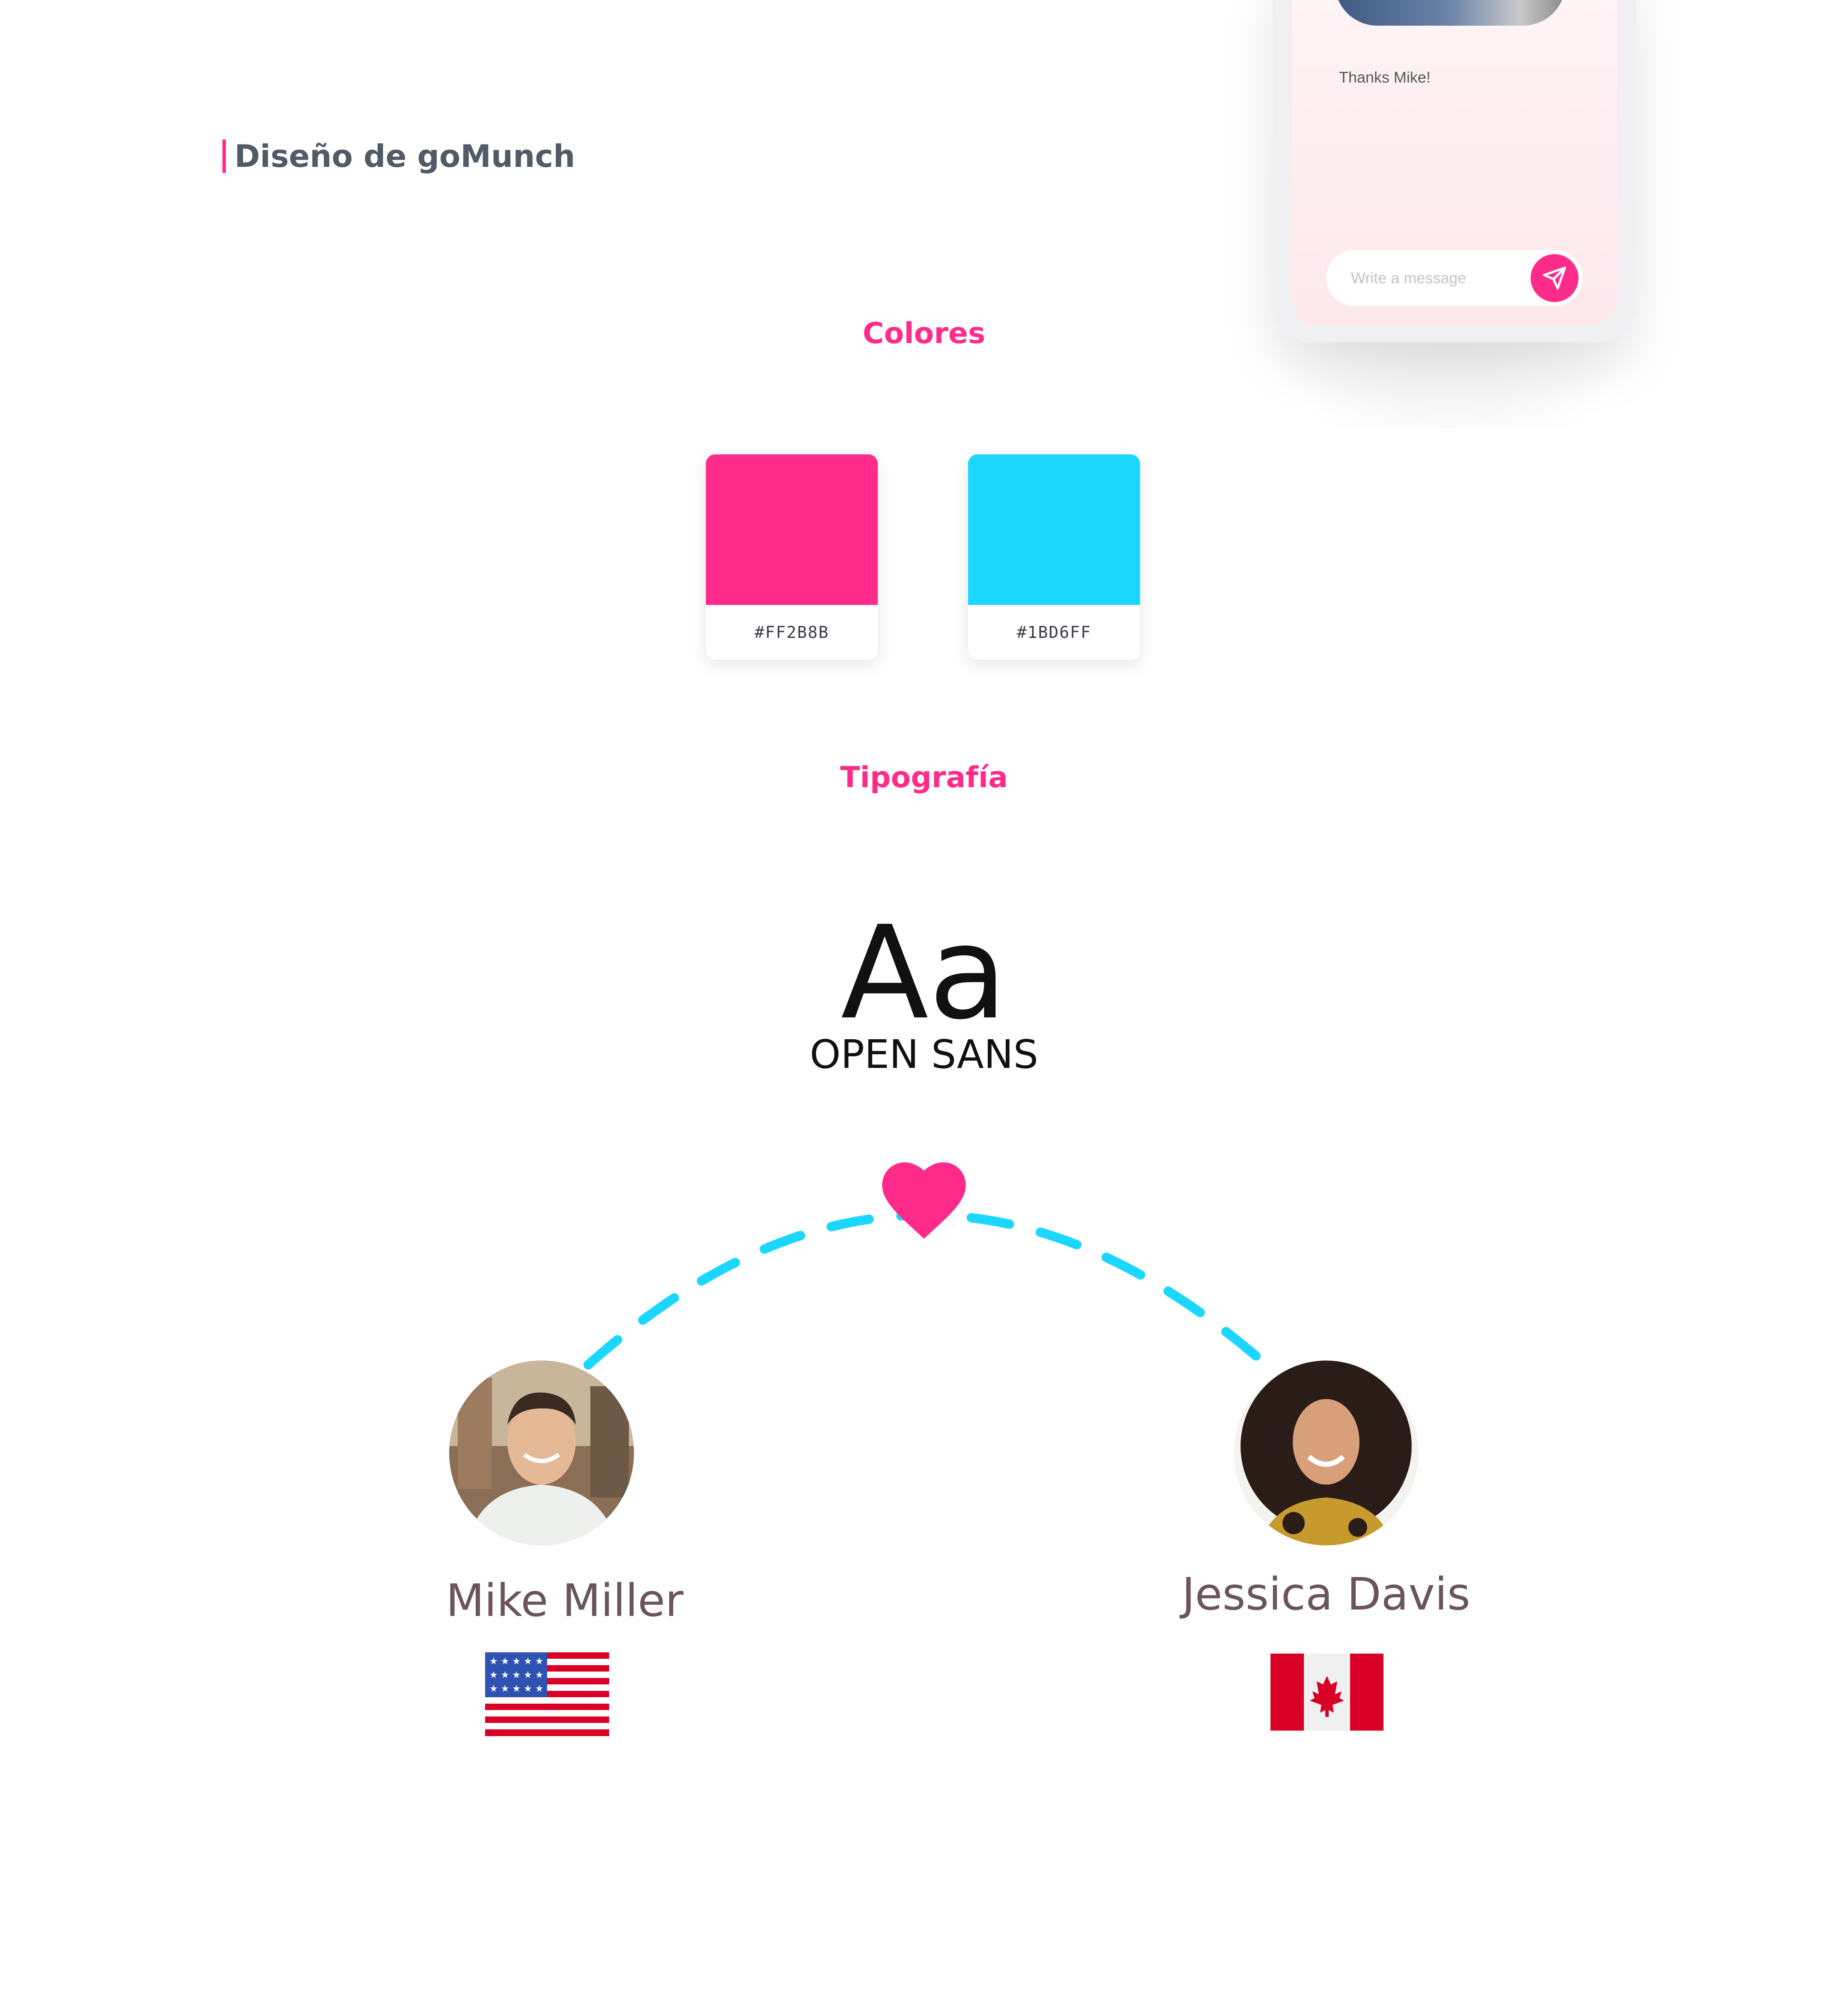 The height and width of the screenshot is (2001, 1848). What do you see at coordinates (547, 1694) in the screenshot?
I see `us-flag-icon: ★ ★ ★ ★ ★ ★ ★ ★ ★ ★ ★ ★ ★ ★ ★` at bounding box center [547, 1694].